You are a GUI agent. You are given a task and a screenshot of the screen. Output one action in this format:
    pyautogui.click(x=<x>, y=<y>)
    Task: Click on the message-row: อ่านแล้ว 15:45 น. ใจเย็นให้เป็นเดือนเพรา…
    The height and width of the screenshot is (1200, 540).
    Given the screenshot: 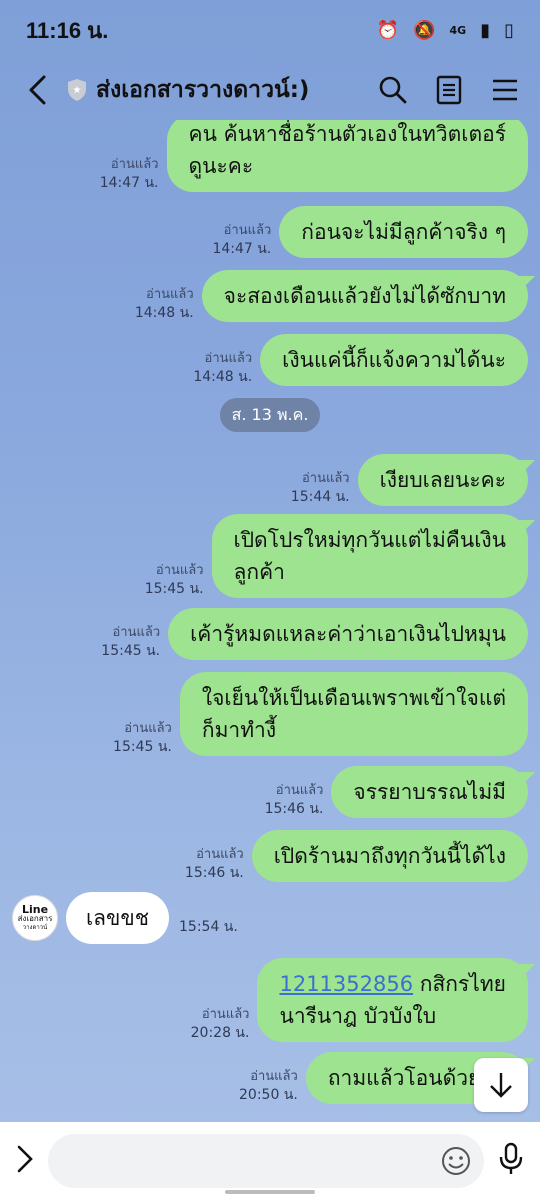 What is the action you would take?
    pyautogui.click(x=320, y=714)
    